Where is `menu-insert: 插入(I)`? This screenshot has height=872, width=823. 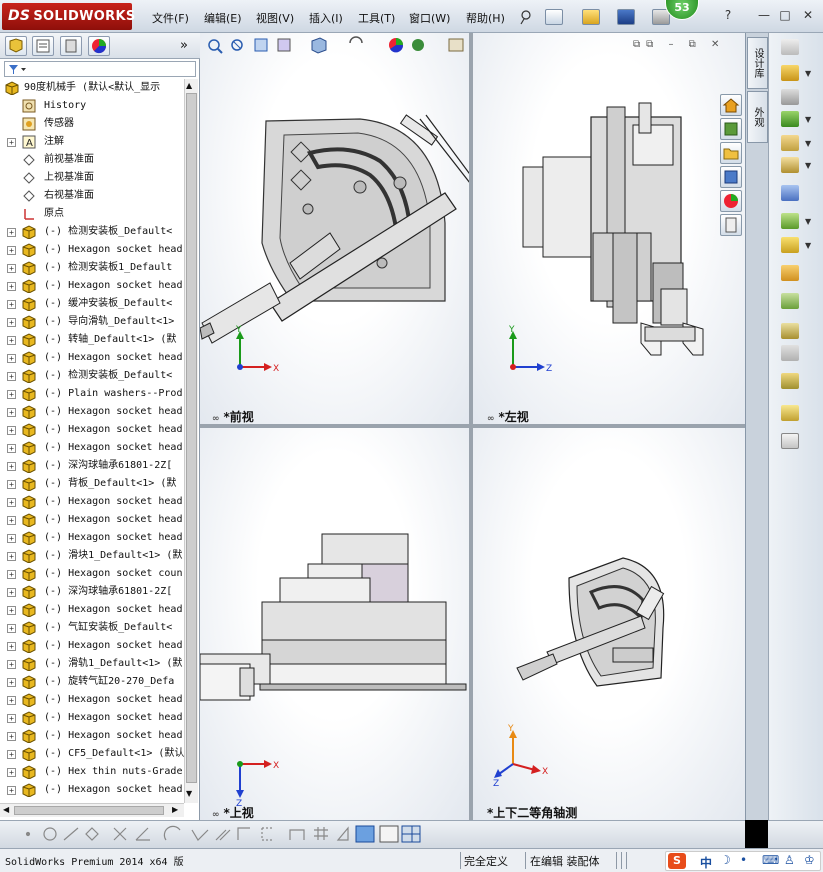 menu-insert: 插入(I) is located at coordinates (326, 18).